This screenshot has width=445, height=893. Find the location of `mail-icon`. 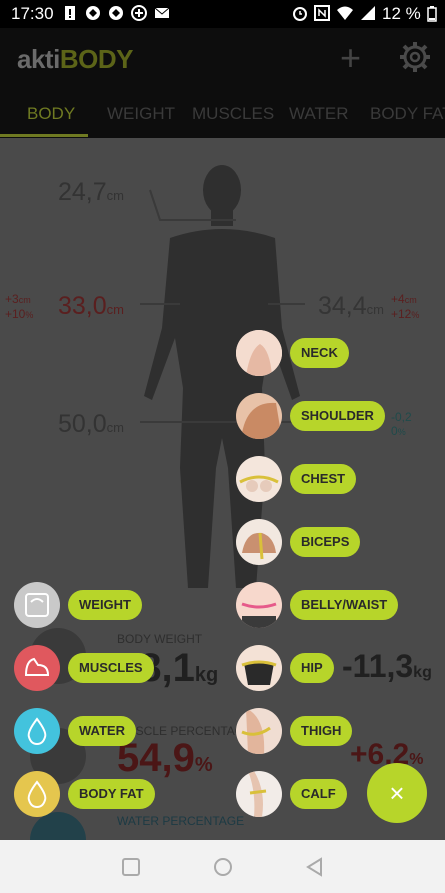

mail-icon is located at coordinates (162, 13).